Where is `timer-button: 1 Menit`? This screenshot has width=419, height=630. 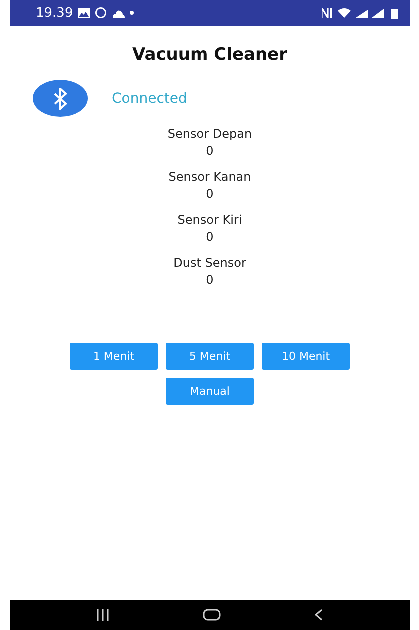 timer-button: 1 Menit is located at coordinates (114, 356).